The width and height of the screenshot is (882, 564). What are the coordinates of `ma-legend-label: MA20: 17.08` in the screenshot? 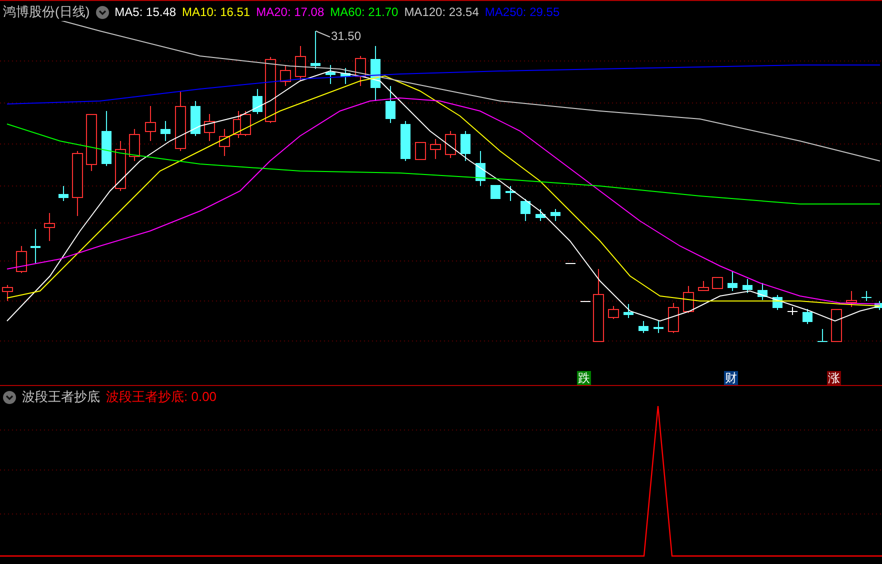 It's located at (290, 12).